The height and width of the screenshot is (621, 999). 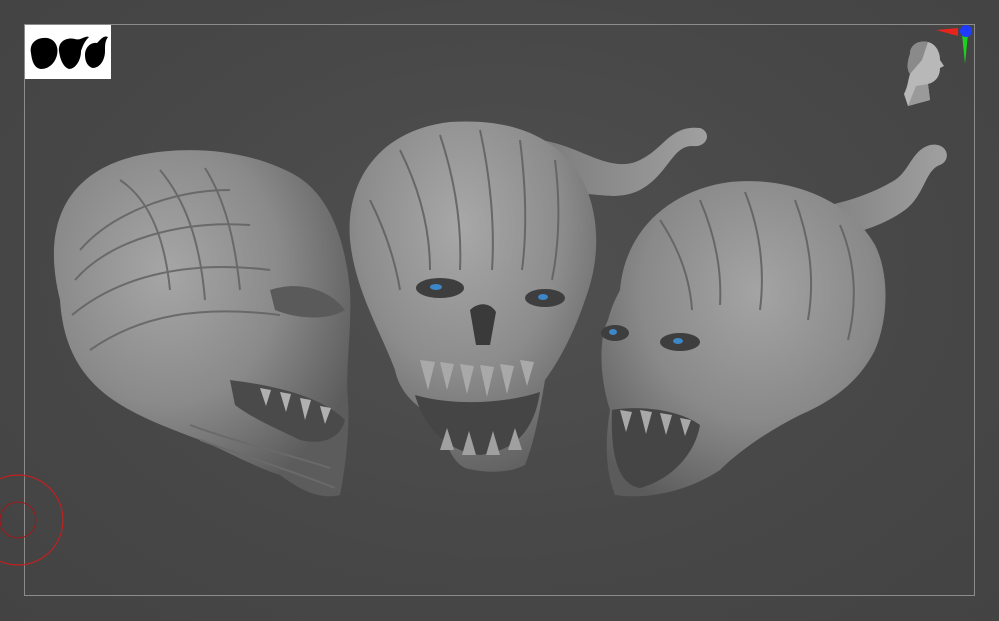 I want to click on navigation-cube, so click(x=938, y=68).